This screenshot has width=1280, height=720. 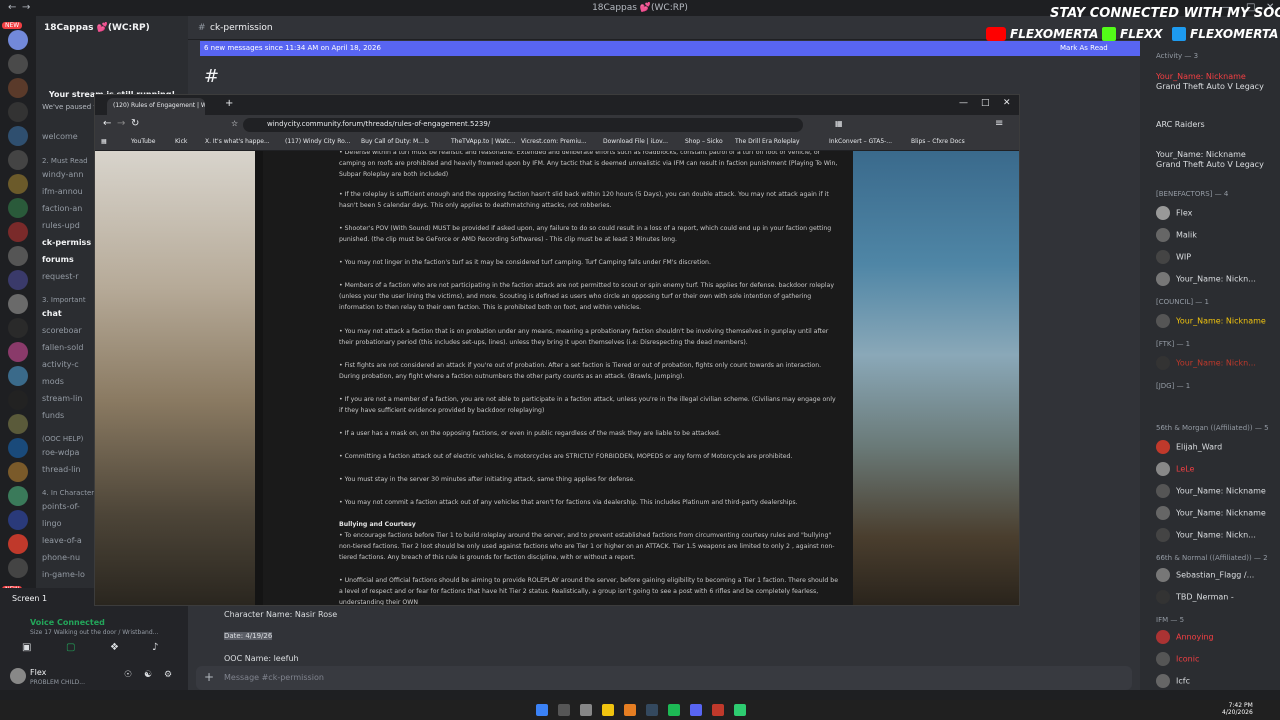 I want to click on camera-icon: ▣, so click(x=26, y=647).